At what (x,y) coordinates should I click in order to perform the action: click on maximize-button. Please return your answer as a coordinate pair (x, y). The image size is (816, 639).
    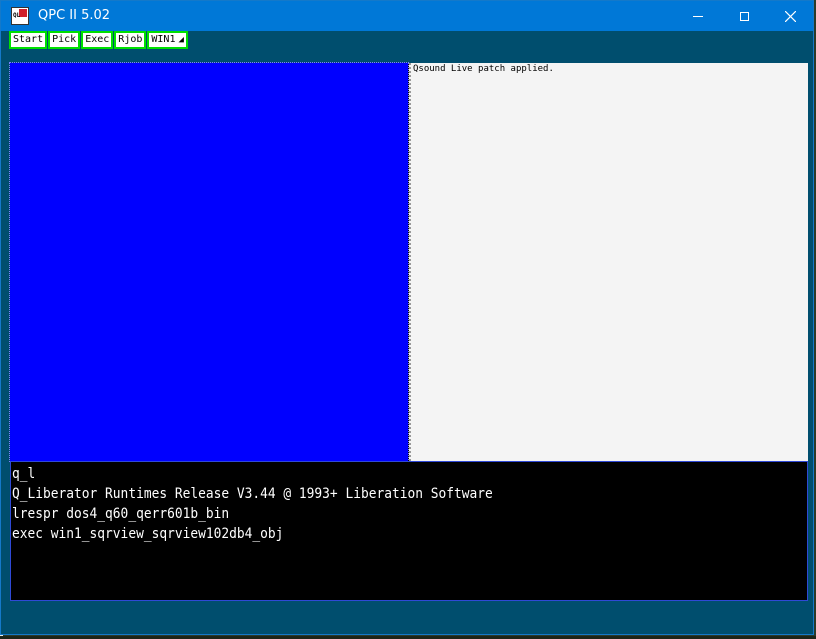
    Looking at the image, I should click on (744, 16).